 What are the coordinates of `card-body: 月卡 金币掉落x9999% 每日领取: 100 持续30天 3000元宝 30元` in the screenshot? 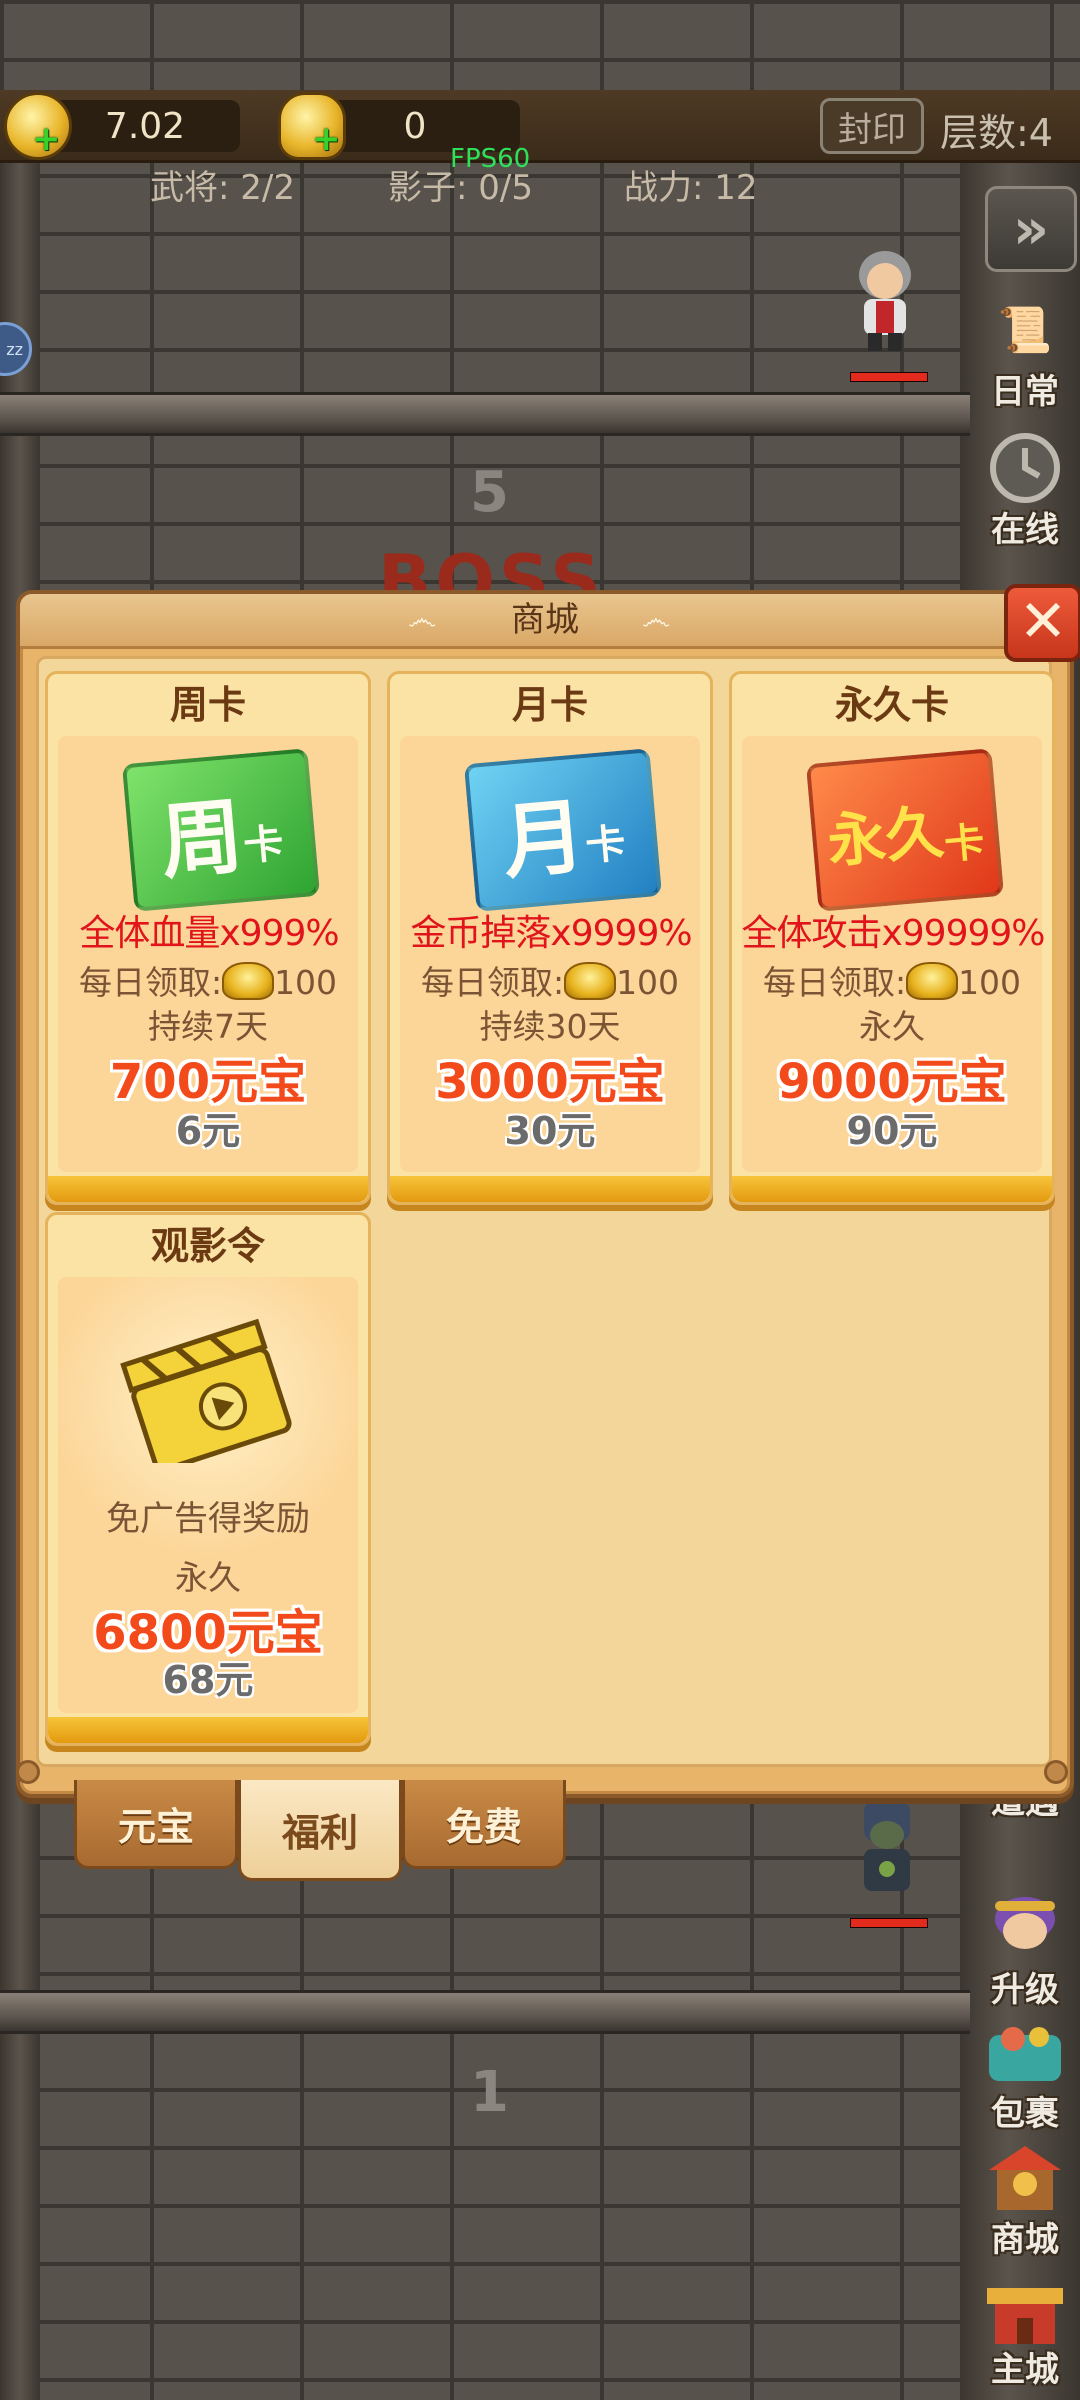 It's located at (550, 954).